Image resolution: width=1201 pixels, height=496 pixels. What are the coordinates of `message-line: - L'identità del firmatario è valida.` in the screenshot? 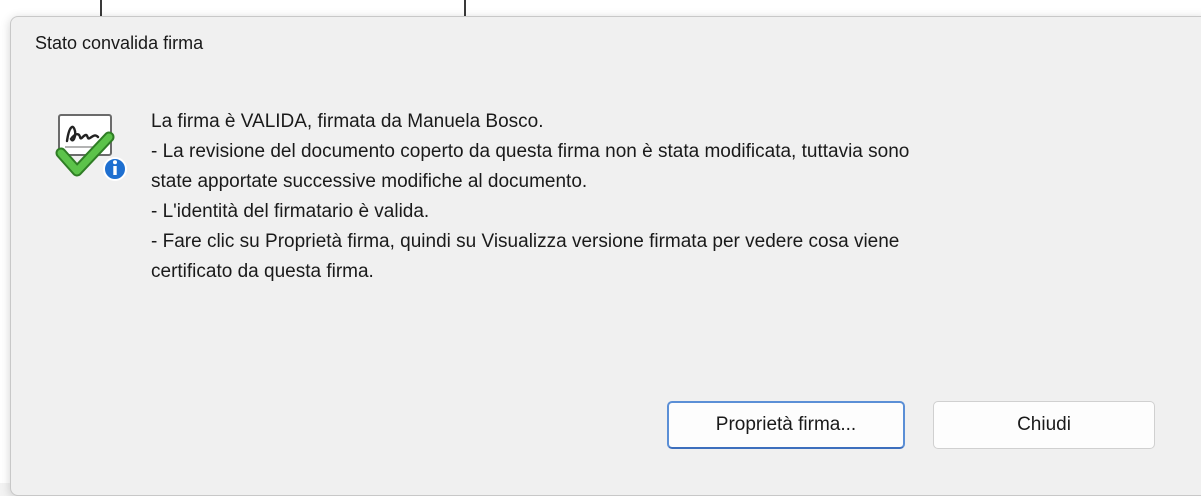 It's located at (290, 211).